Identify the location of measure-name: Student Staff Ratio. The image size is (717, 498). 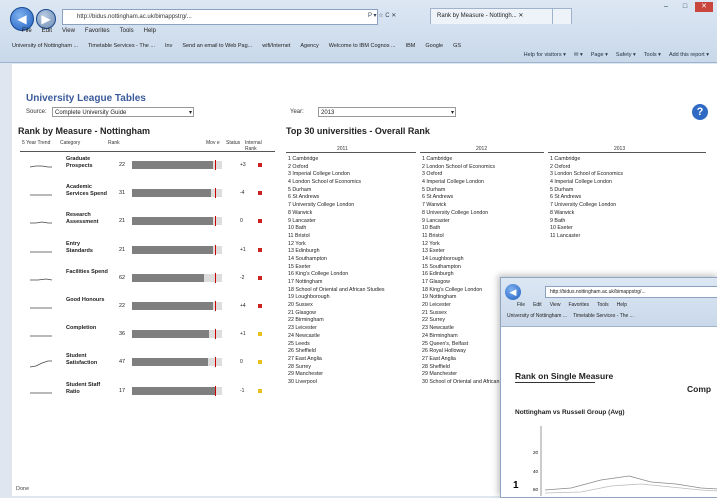
(87, 389).